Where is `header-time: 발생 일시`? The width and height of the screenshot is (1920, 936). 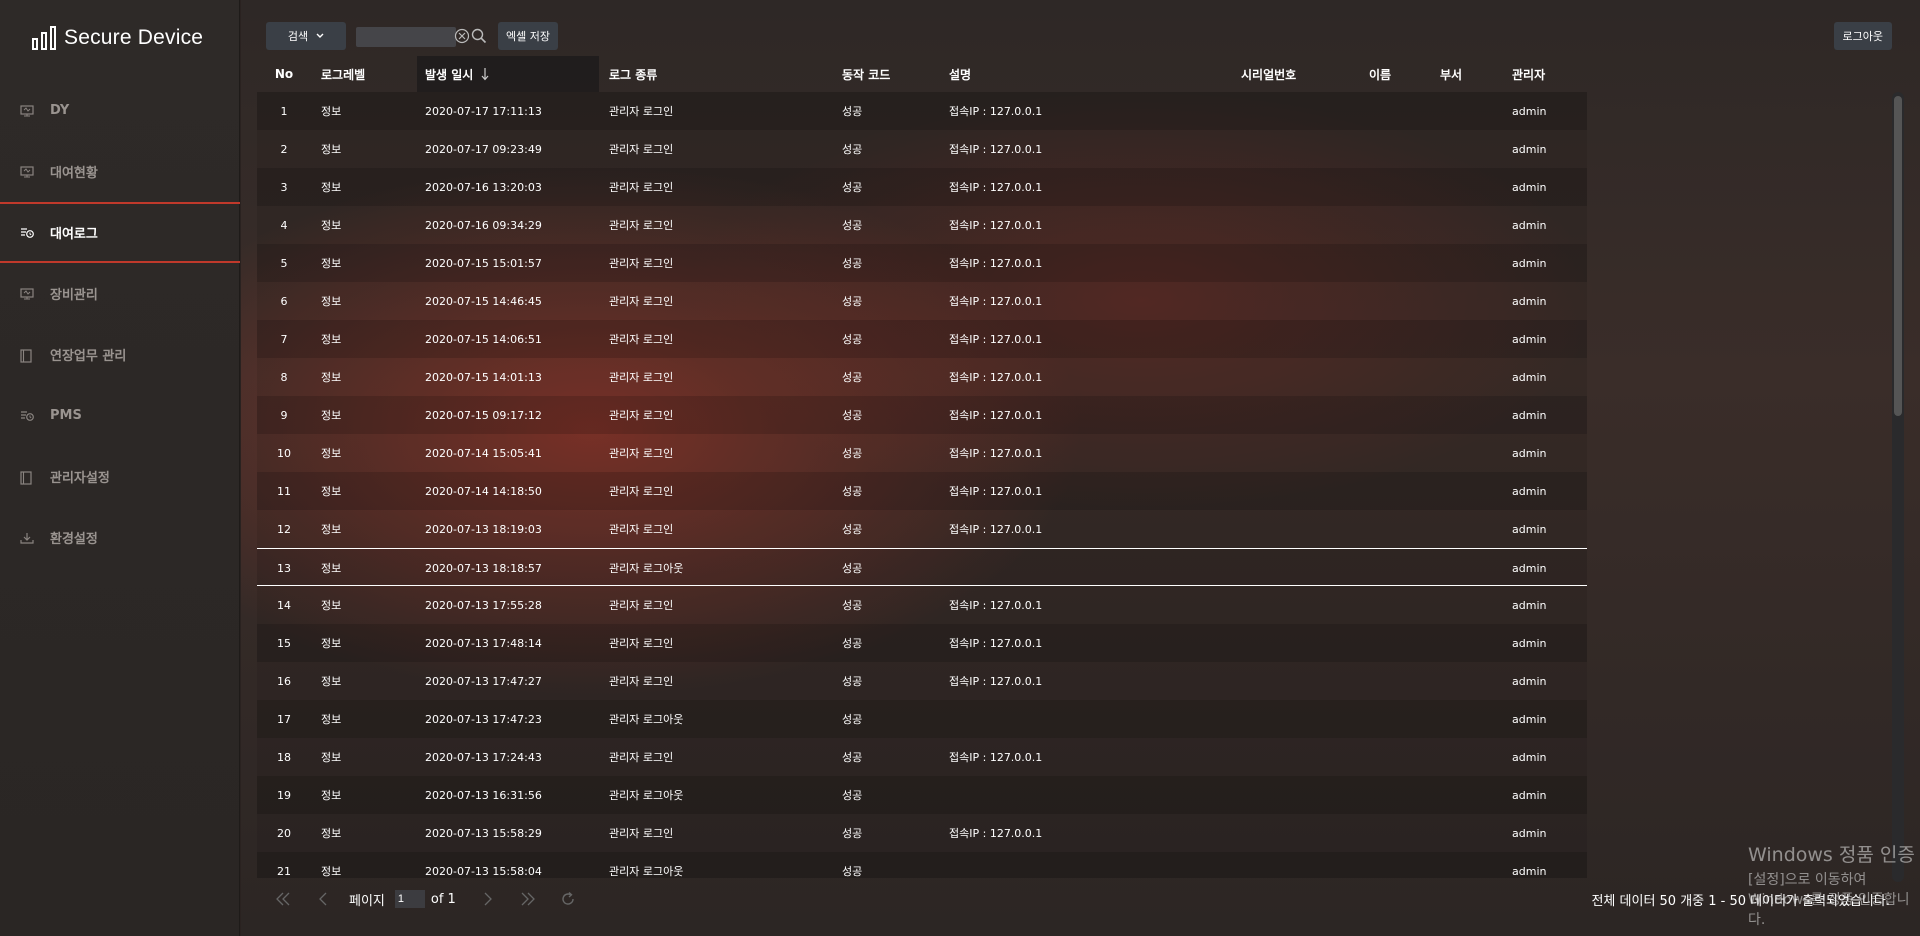 header-time: 발생 일시 is located at coordinates (508, 74).